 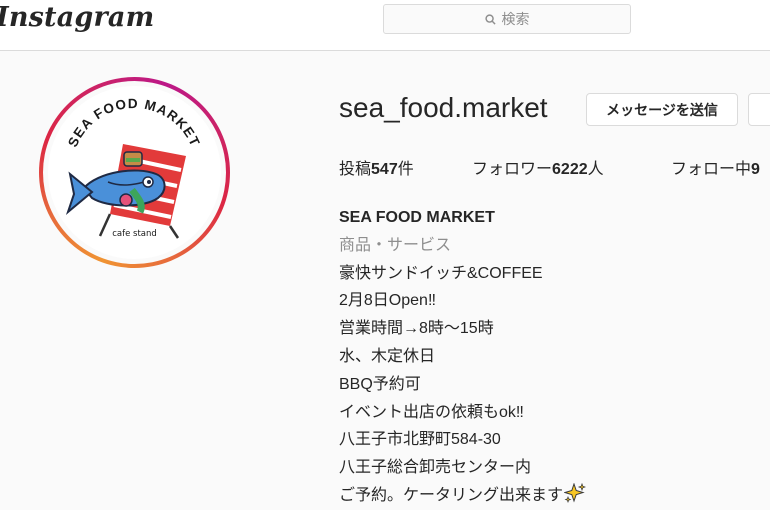 I want to click on follow-options-button, so click(x=759, y=109).